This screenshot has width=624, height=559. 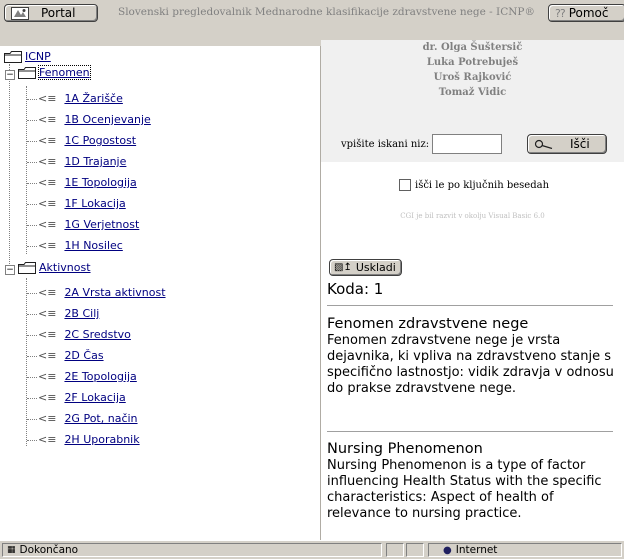 I want to click on tree-item-label: 1H Nosilec, so click(x=93, y=245).